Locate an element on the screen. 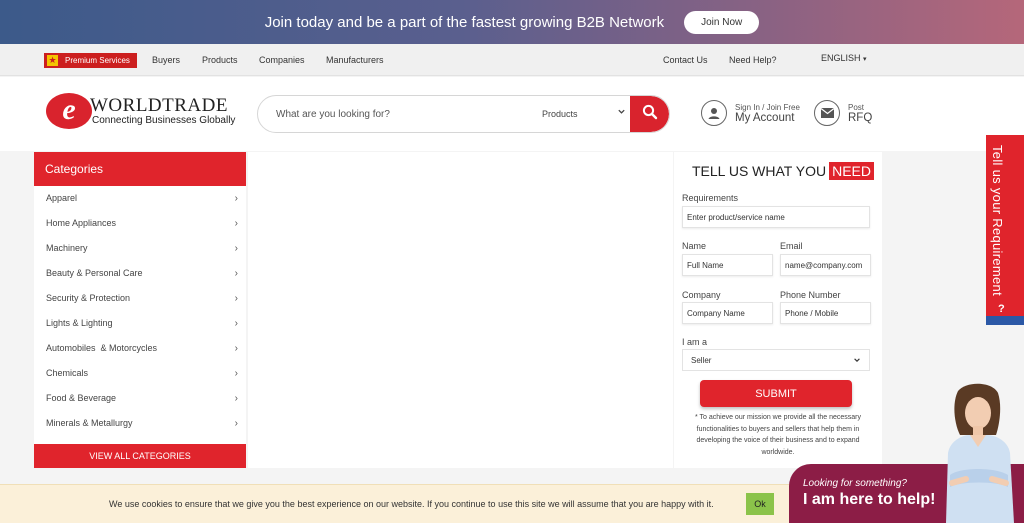 The width and height of the screenshot is (1024, 523). side-tab-label: Tell us your Requirement is located at coordinates (997, 220).